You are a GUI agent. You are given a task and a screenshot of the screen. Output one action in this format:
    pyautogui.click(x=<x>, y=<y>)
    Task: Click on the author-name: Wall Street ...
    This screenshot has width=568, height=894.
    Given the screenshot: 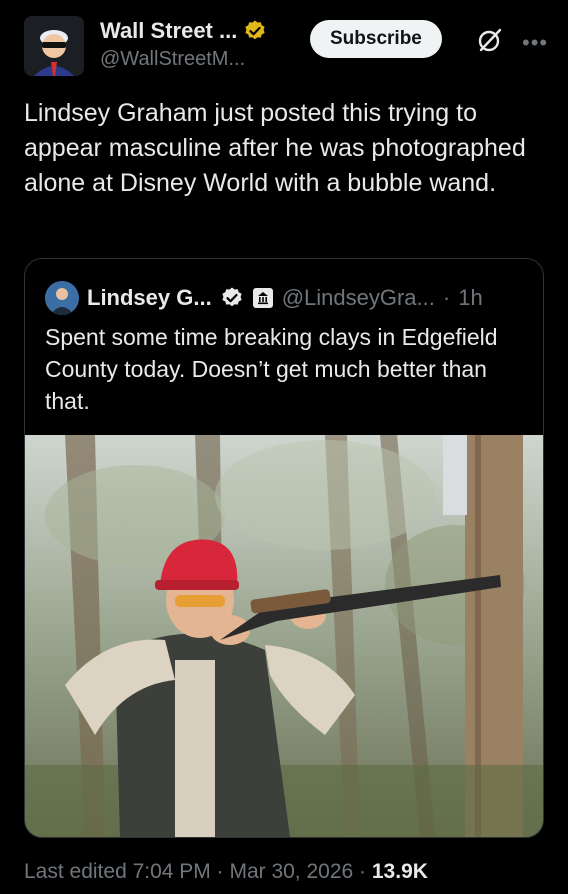 What is the action you would take?
    pyautogui.click(x=168, y=31)
    